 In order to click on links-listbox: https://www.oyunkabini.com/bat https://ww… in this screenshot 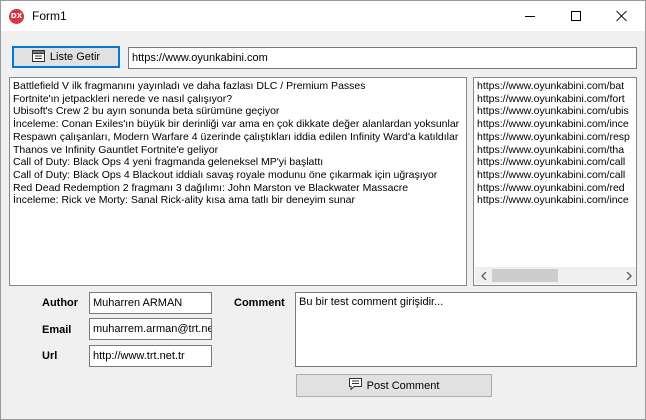, I will do `click(555, 181)`.